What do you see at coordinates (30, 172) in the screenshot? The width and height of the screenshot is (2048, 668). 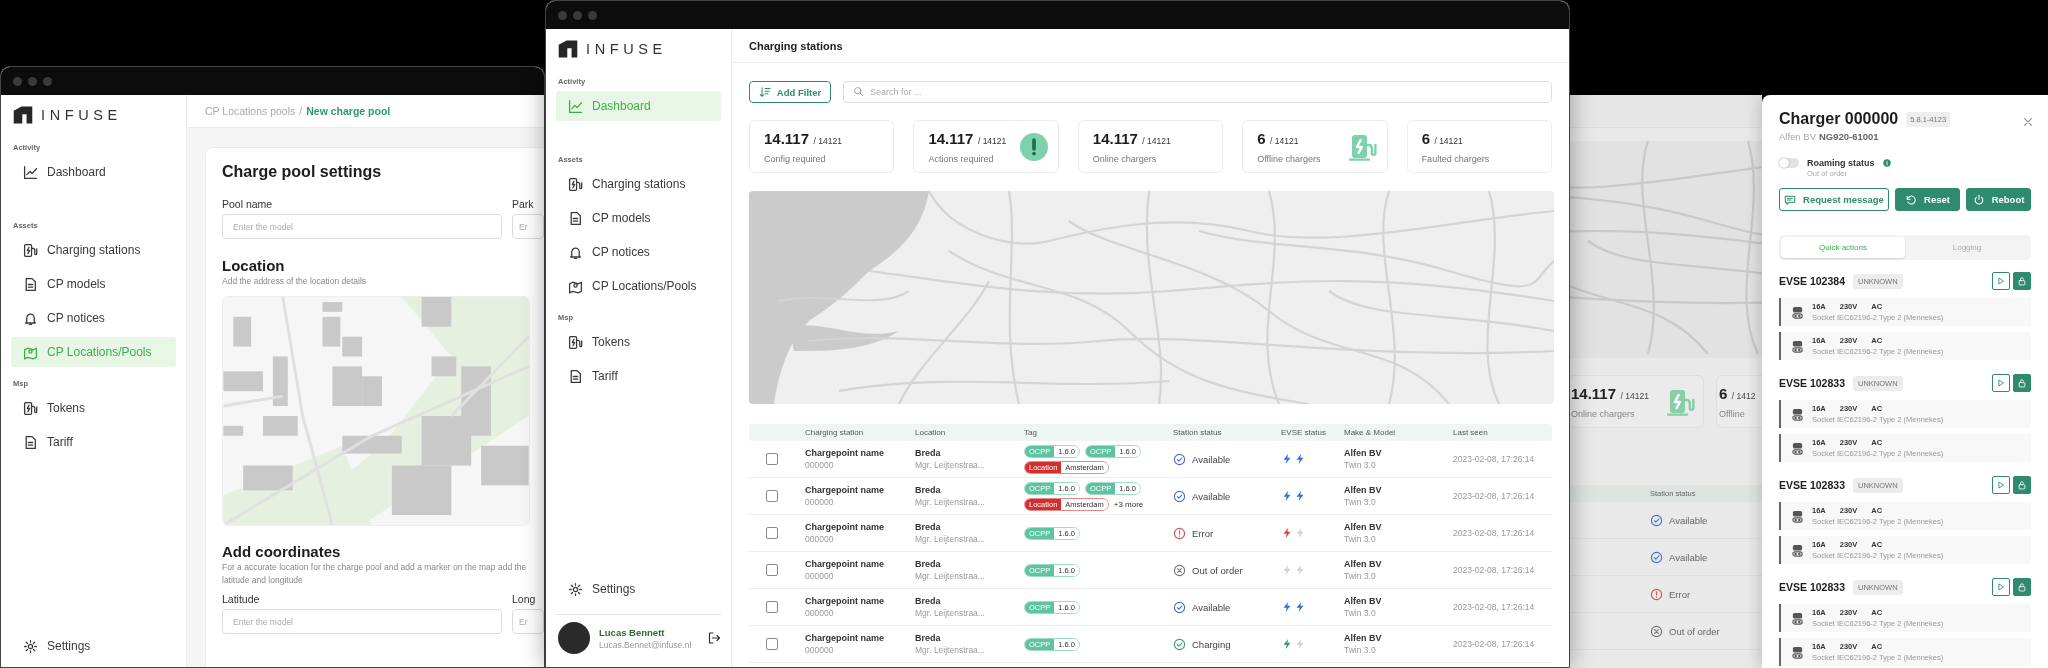 I see `chart-icon` at bounding box center [30, 172].